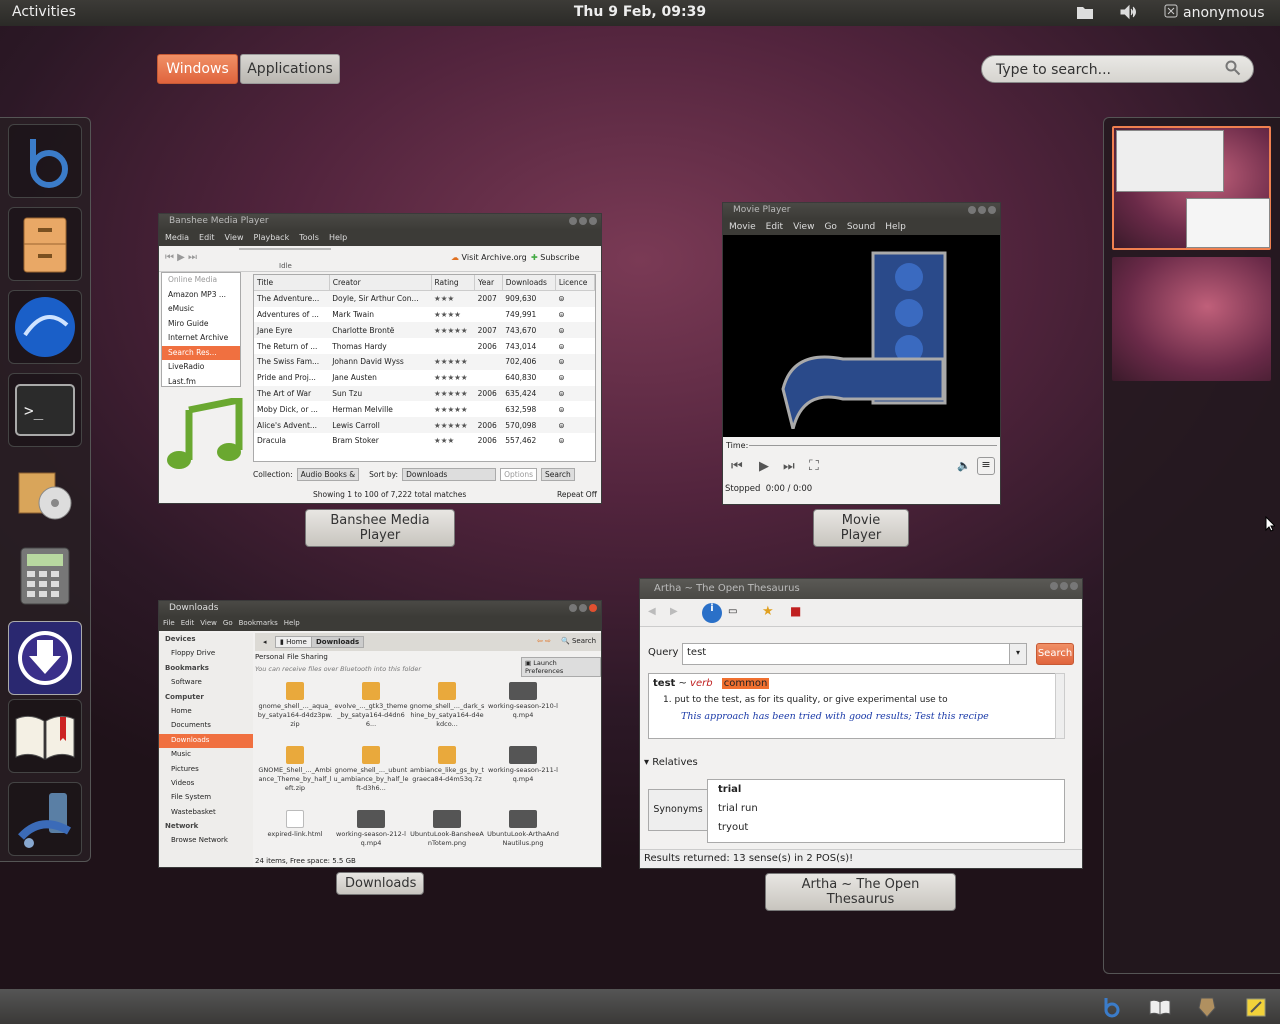 This screenshot has height=1024, width=1280. Describe the element at coordinates (206, 726) in the screenshot. I see `sidebar-place-item: Documents` at that location.